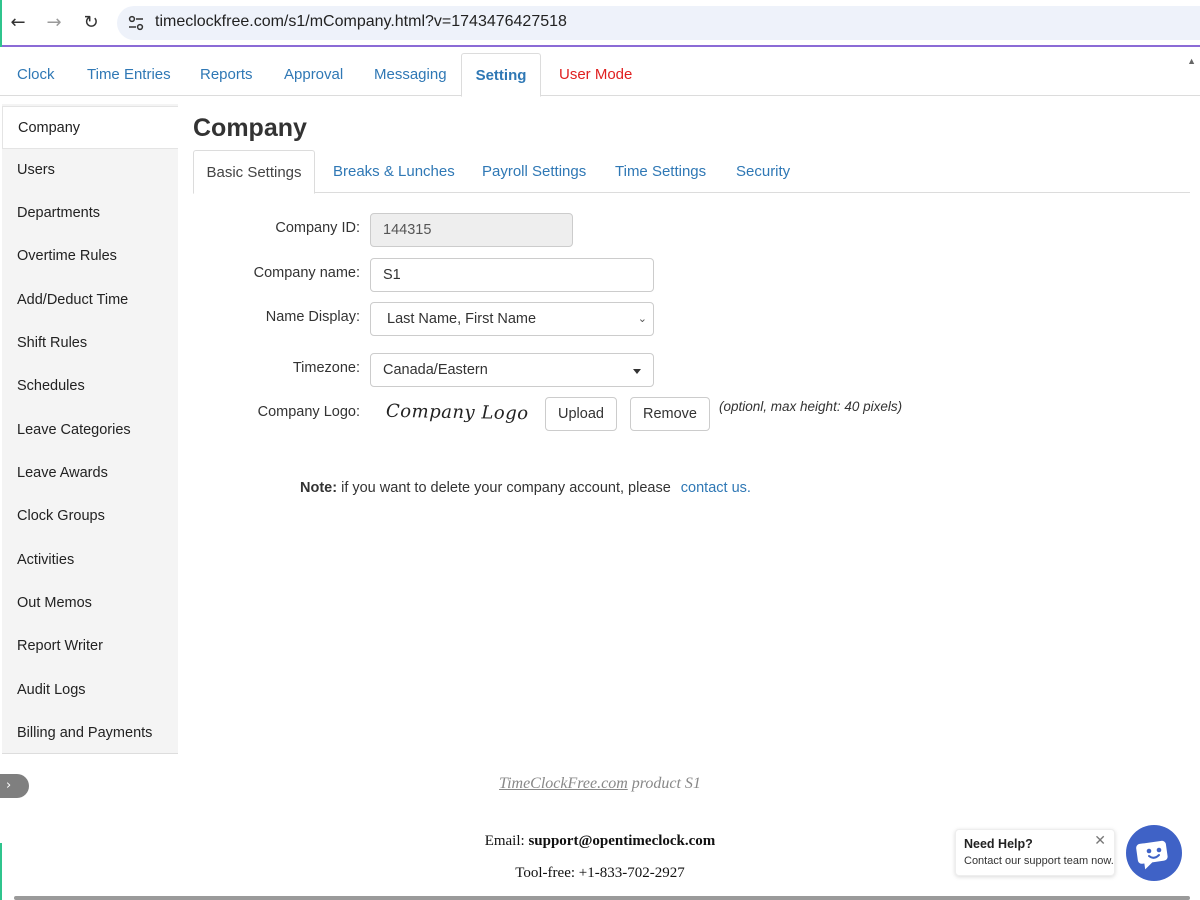 Image resolution: width=1200 pixels, height=900 pixels. Describe the element at coordinates (90, 300) in the screenshot. I see `sidebar-item-add-deduct-time: Add/Deduct Time` at that location.